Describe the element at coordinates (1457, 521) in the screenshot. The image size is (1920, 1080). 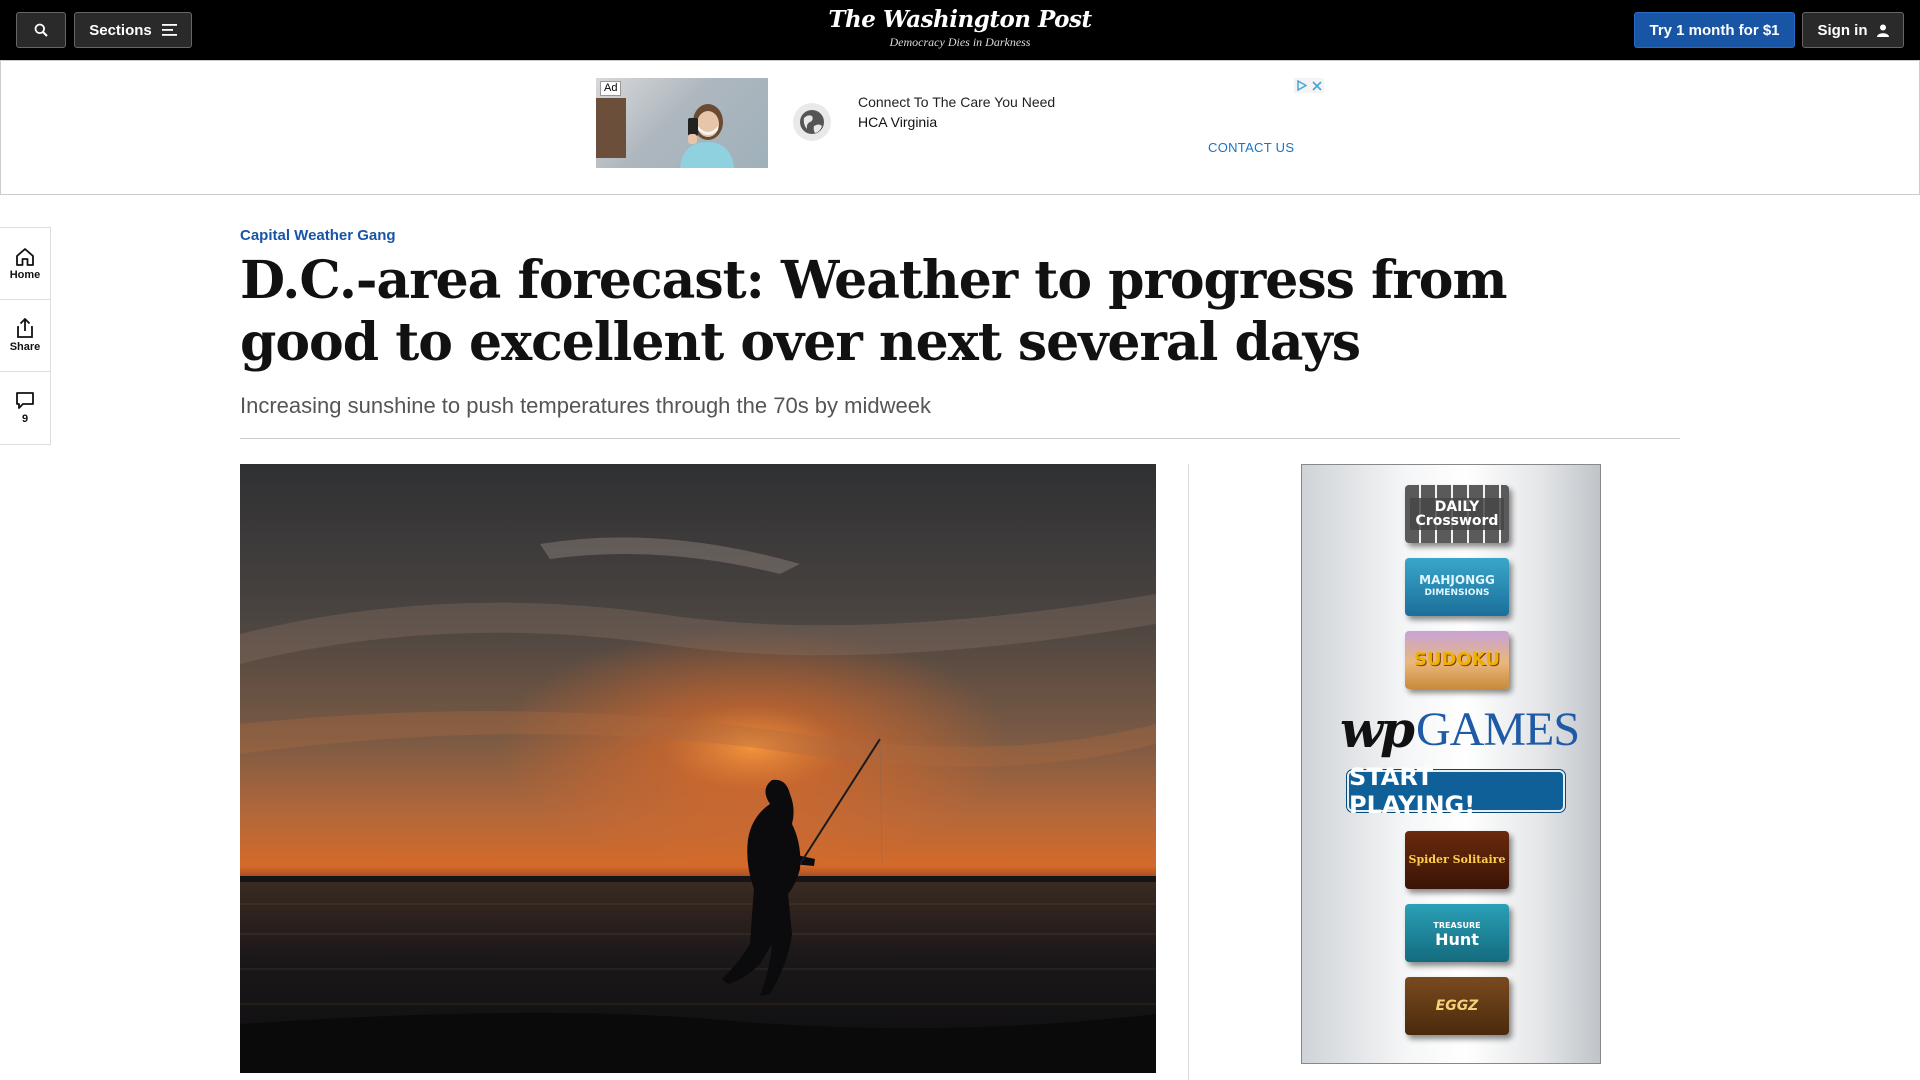
I see `game-tile-crossword-line2: Crossword` at that location.